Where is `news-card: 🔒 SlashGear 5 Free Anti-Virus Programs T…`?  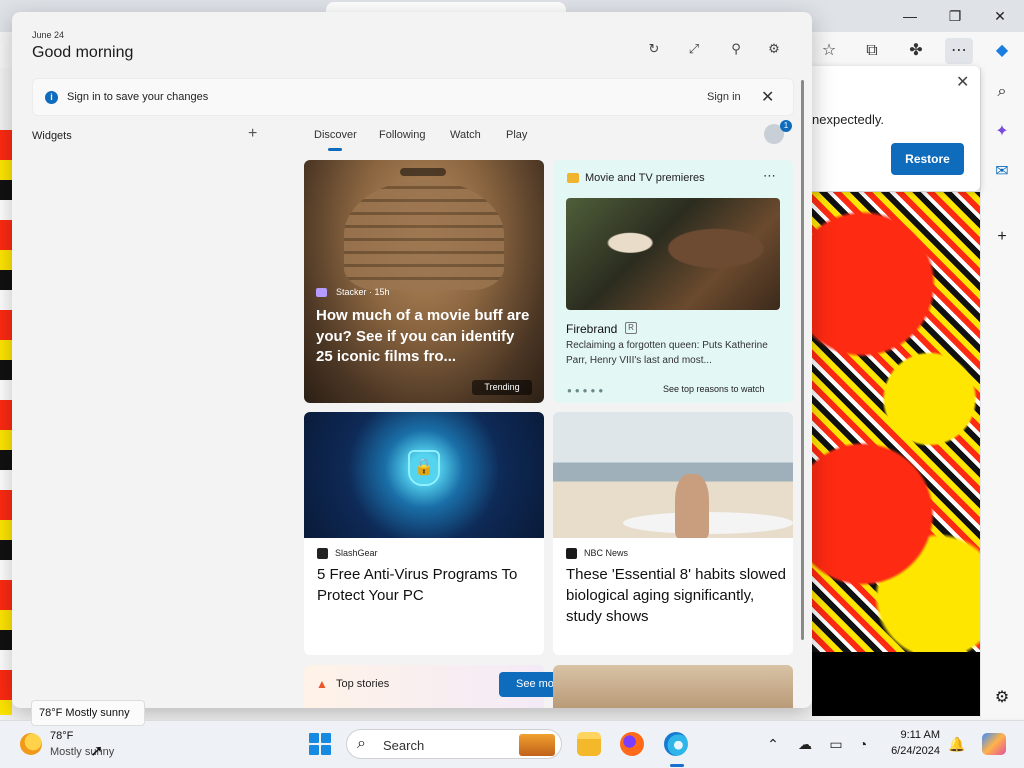 news-card: 🔒 SlashGear 5 Free Anti-Virus Programs T… is located at coordinates (424, 533).